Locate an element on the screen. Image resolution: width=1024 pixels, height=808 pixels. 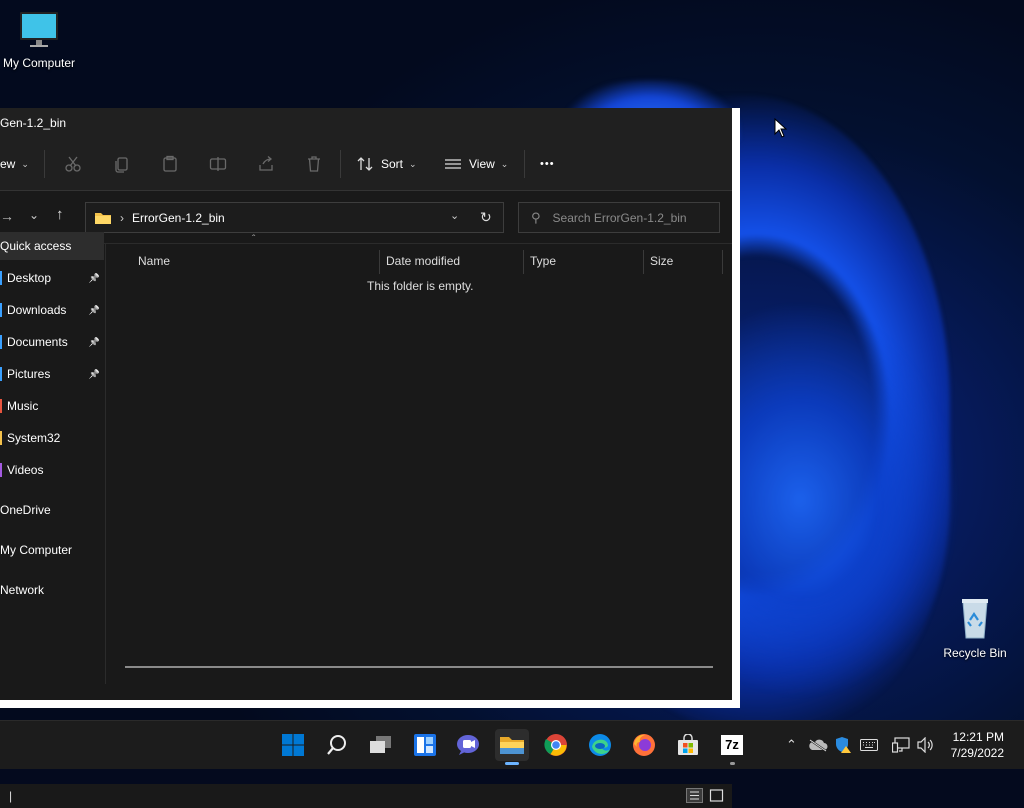
desktop-icon-my-computer: My Computer is located at coordinates (39, 40).